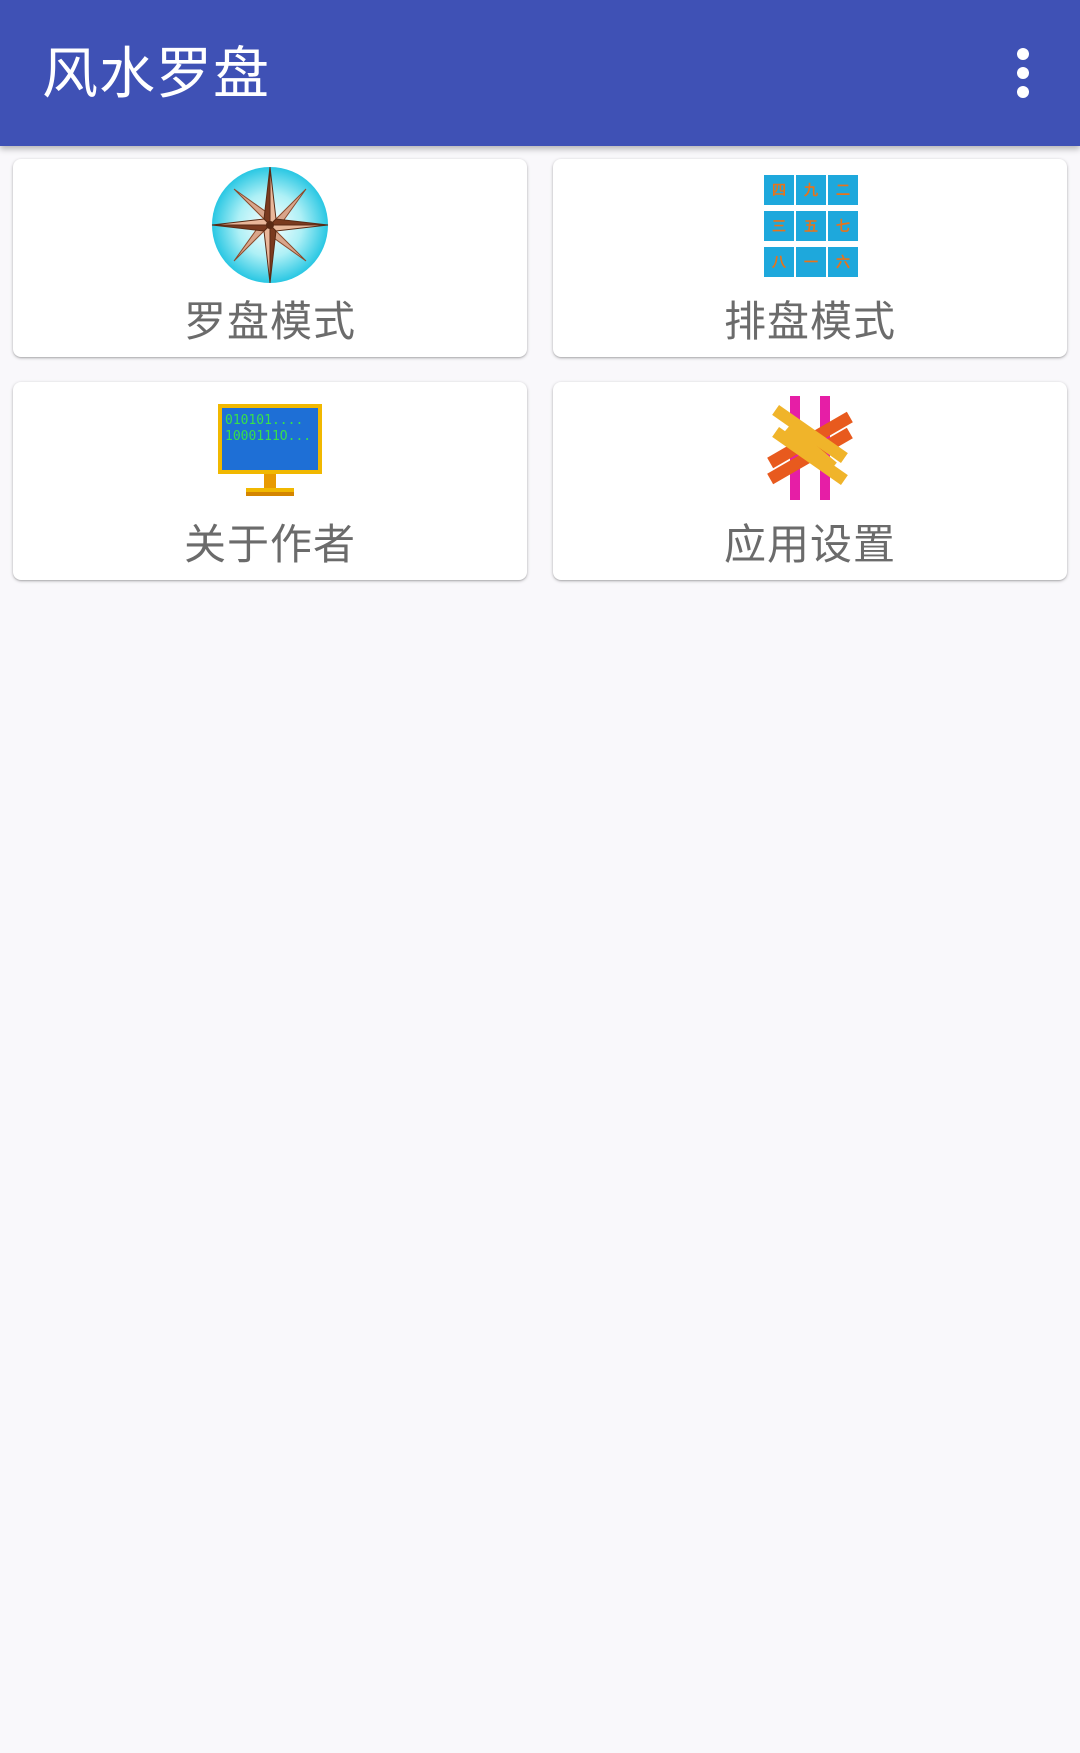 This screenshot has height=1753, width=1080. What do you see at coordinates (809, 544) in the screenshot?
I see `app-settings-label: 应用设置` at bounding box center [809, 544].